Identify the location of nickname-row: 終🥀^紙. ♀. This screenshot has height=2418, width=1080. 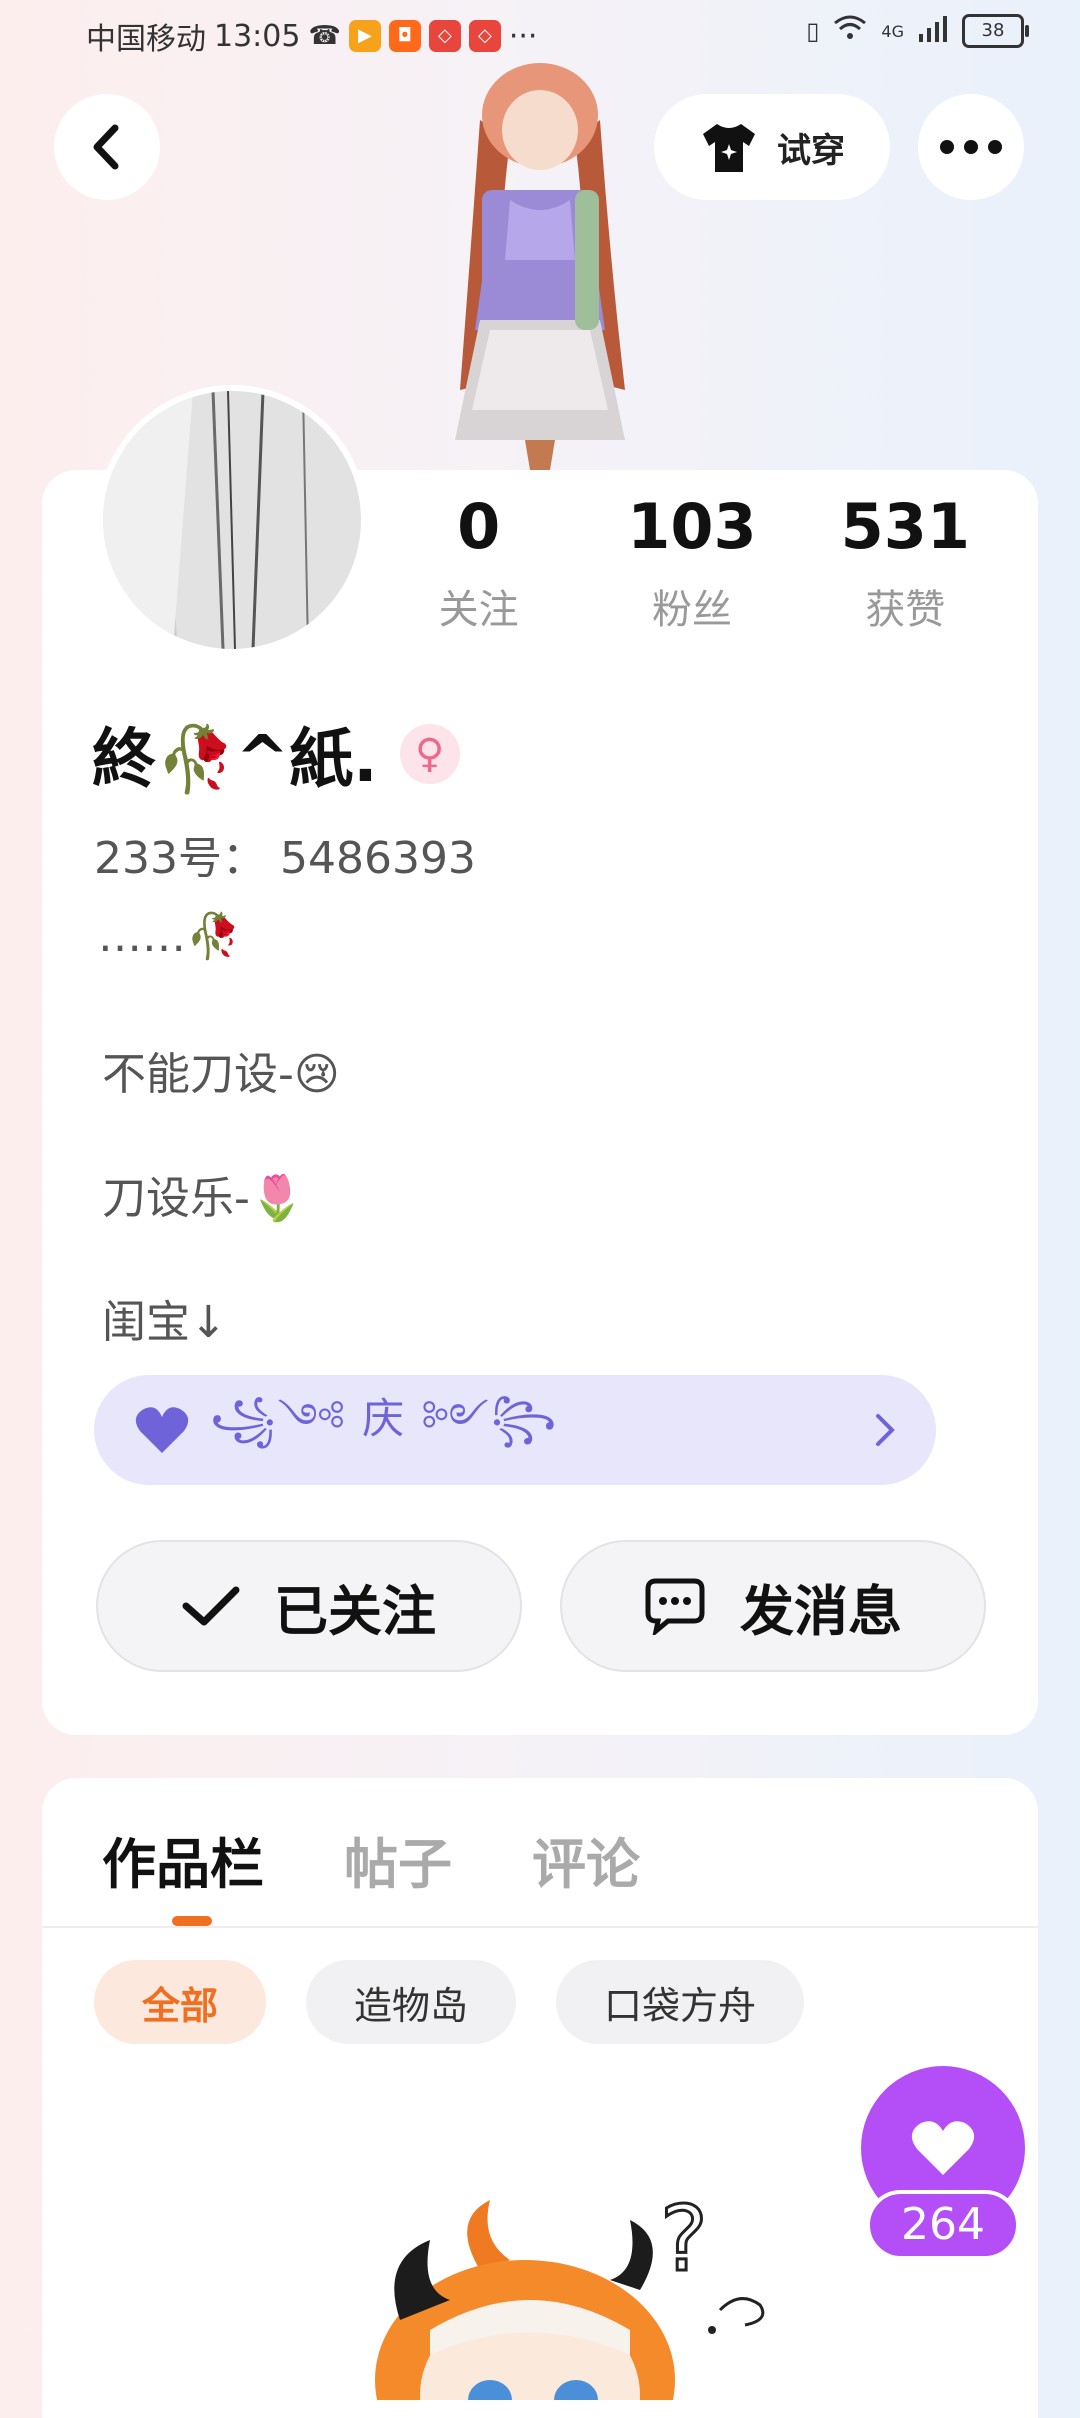
(276, 754).